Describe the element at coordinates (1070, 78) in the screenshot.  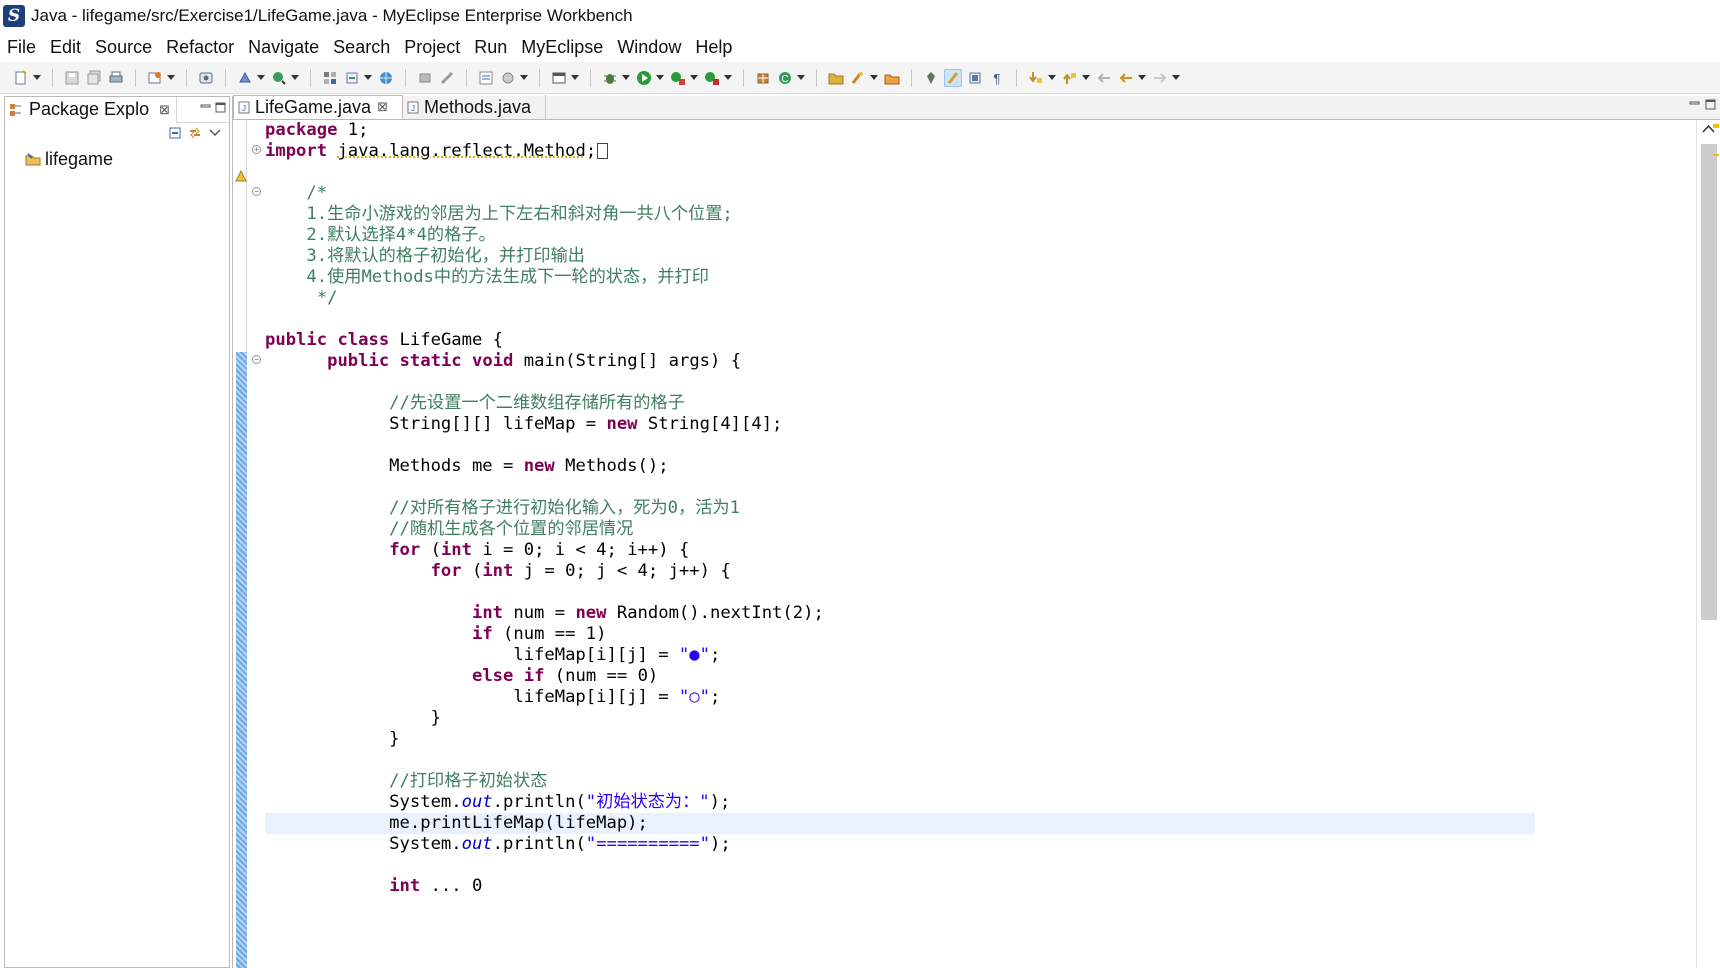
I see `previous-annotation-icon` at that location.